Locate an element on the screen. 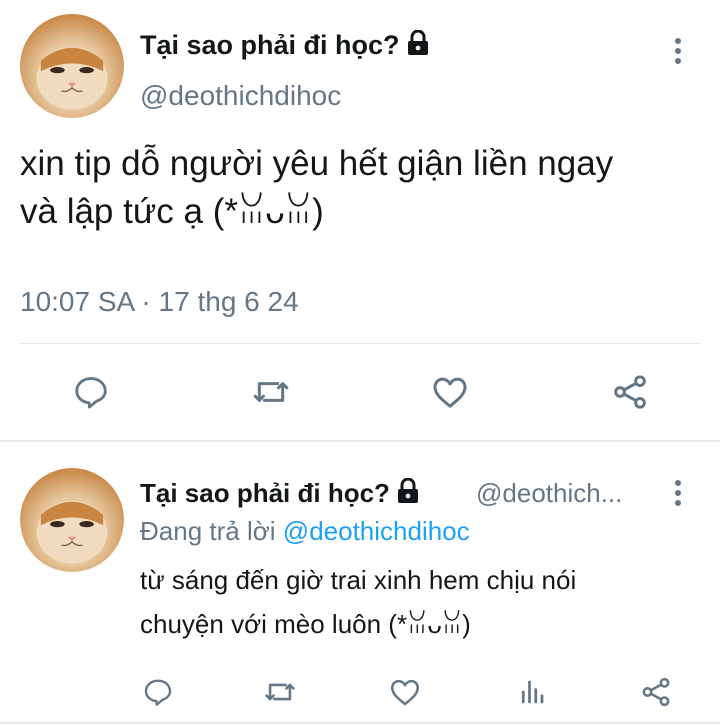 Image resolution: width=720 pixels, height=726 pixels. tweet-text-line: xin tip dỗ người yêu hết giận liền ngay is located at coordinates (317, 163).